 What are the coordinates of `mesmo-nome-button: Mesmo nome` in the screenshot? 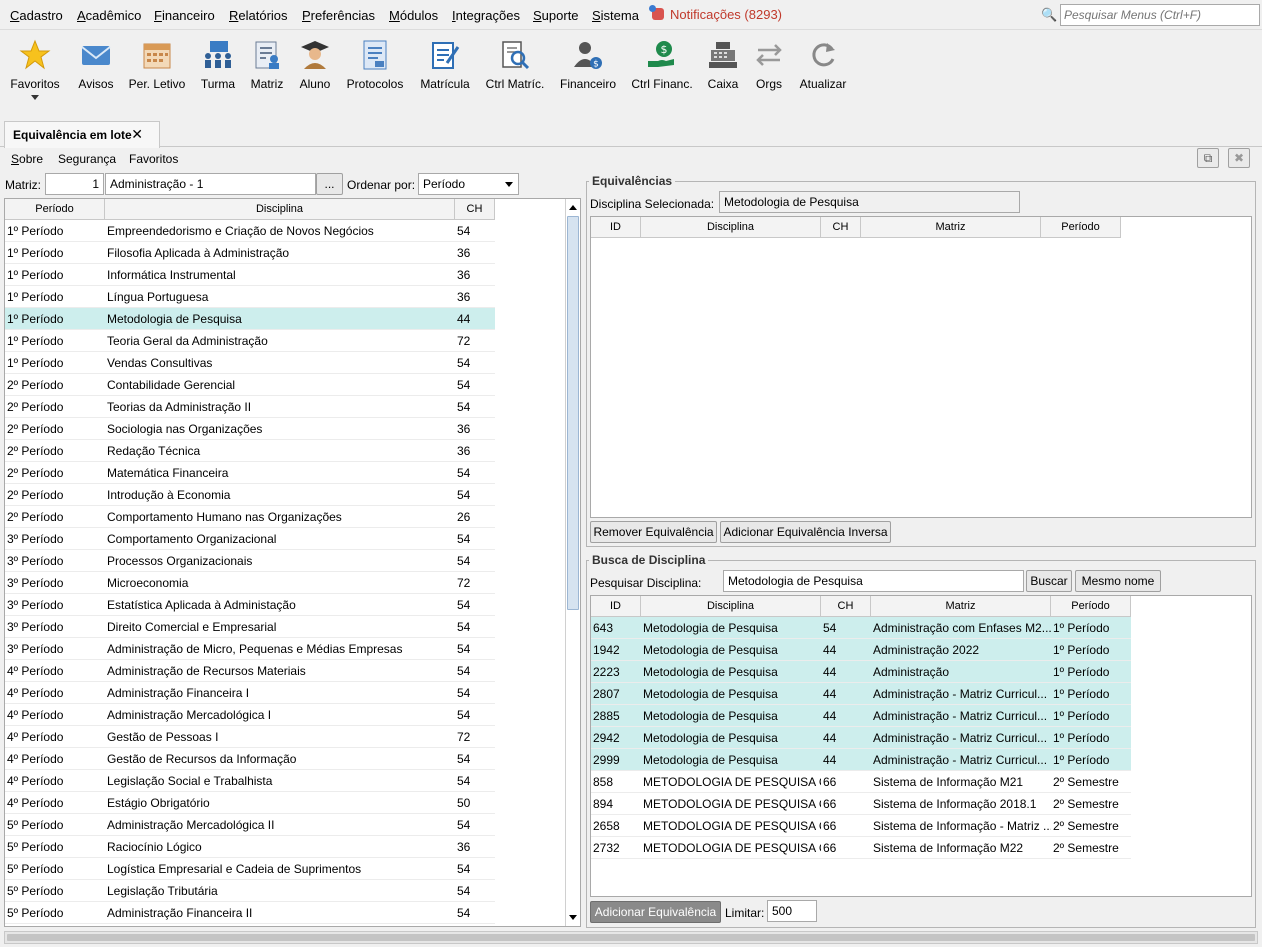 It's located at (1118, 581).